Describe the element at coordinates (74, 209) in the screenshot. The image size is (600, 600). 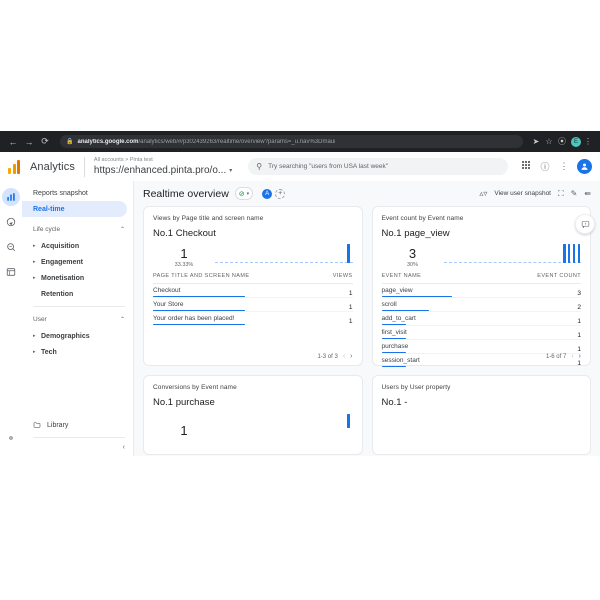
I see `sidebar-item-realtime: Real-time` at that location.